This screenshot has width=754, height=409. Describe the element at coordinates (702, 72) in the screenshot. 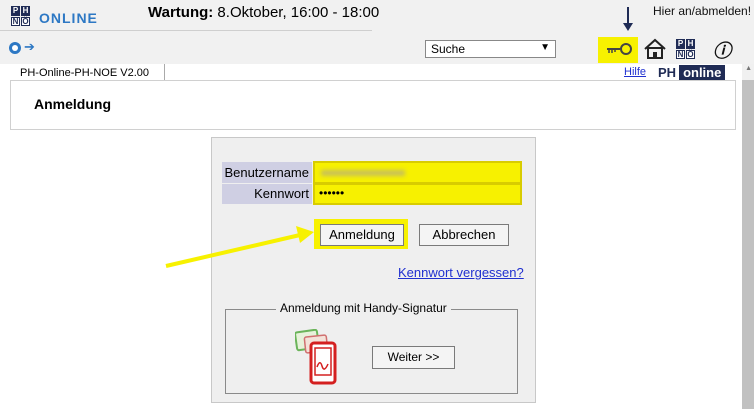

I see `ph-logo-online: online` at that location.